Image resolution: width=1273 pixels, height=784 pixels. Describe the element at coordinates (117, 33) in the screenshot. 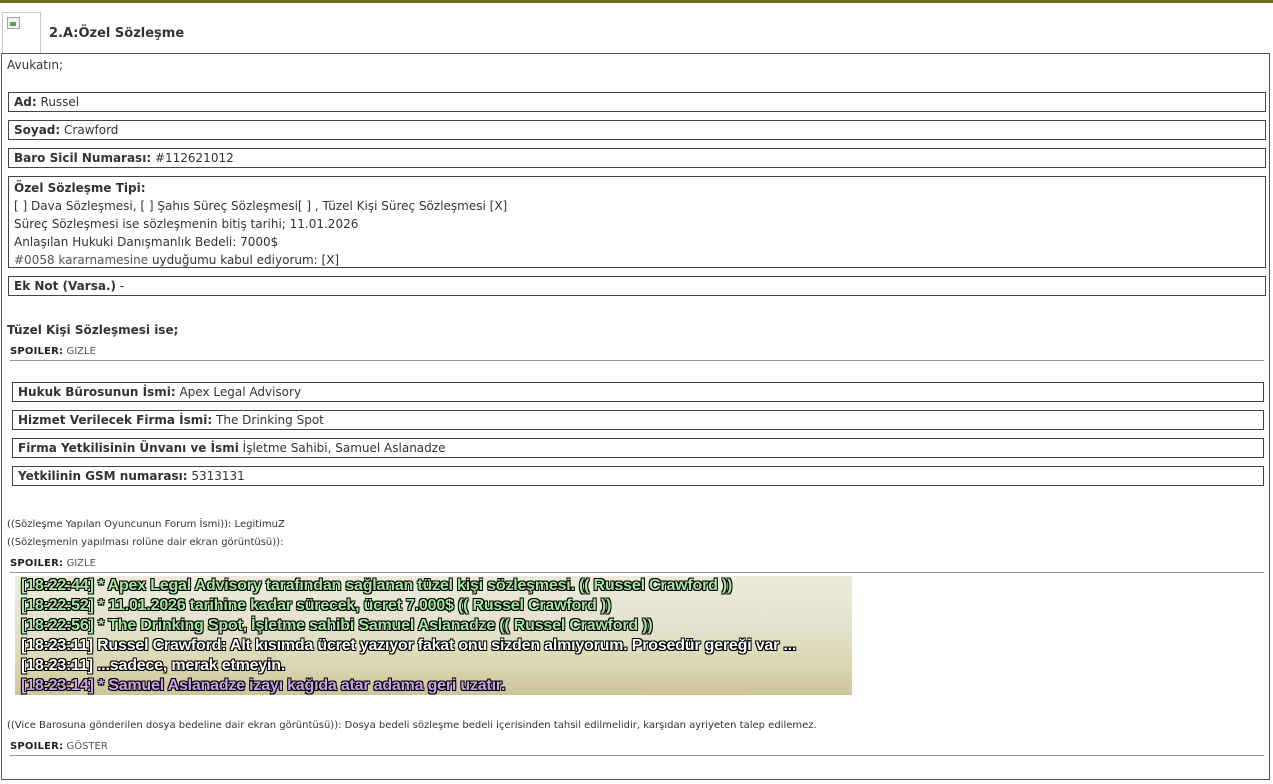

I see `page-title: 2.A:Özel Sözleşme` at that location.